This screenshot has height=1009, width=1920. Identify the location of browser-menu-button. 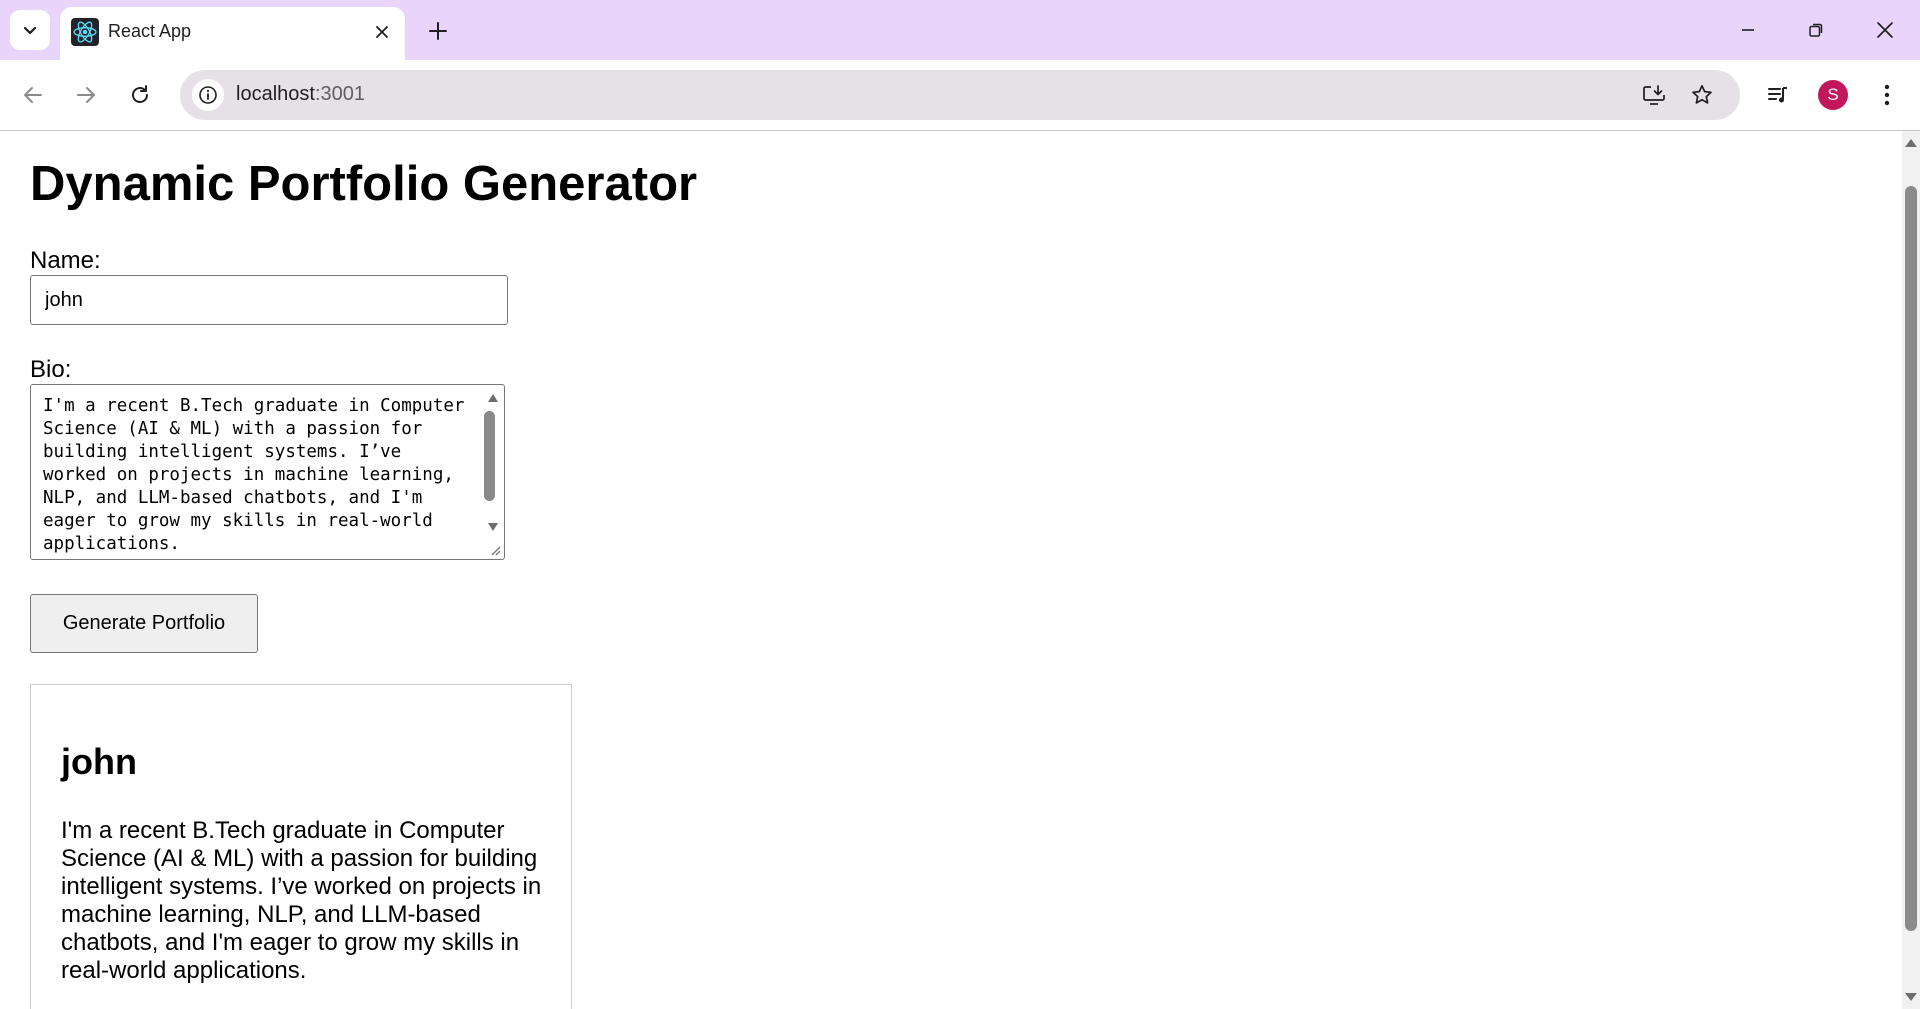
(1887, 95).